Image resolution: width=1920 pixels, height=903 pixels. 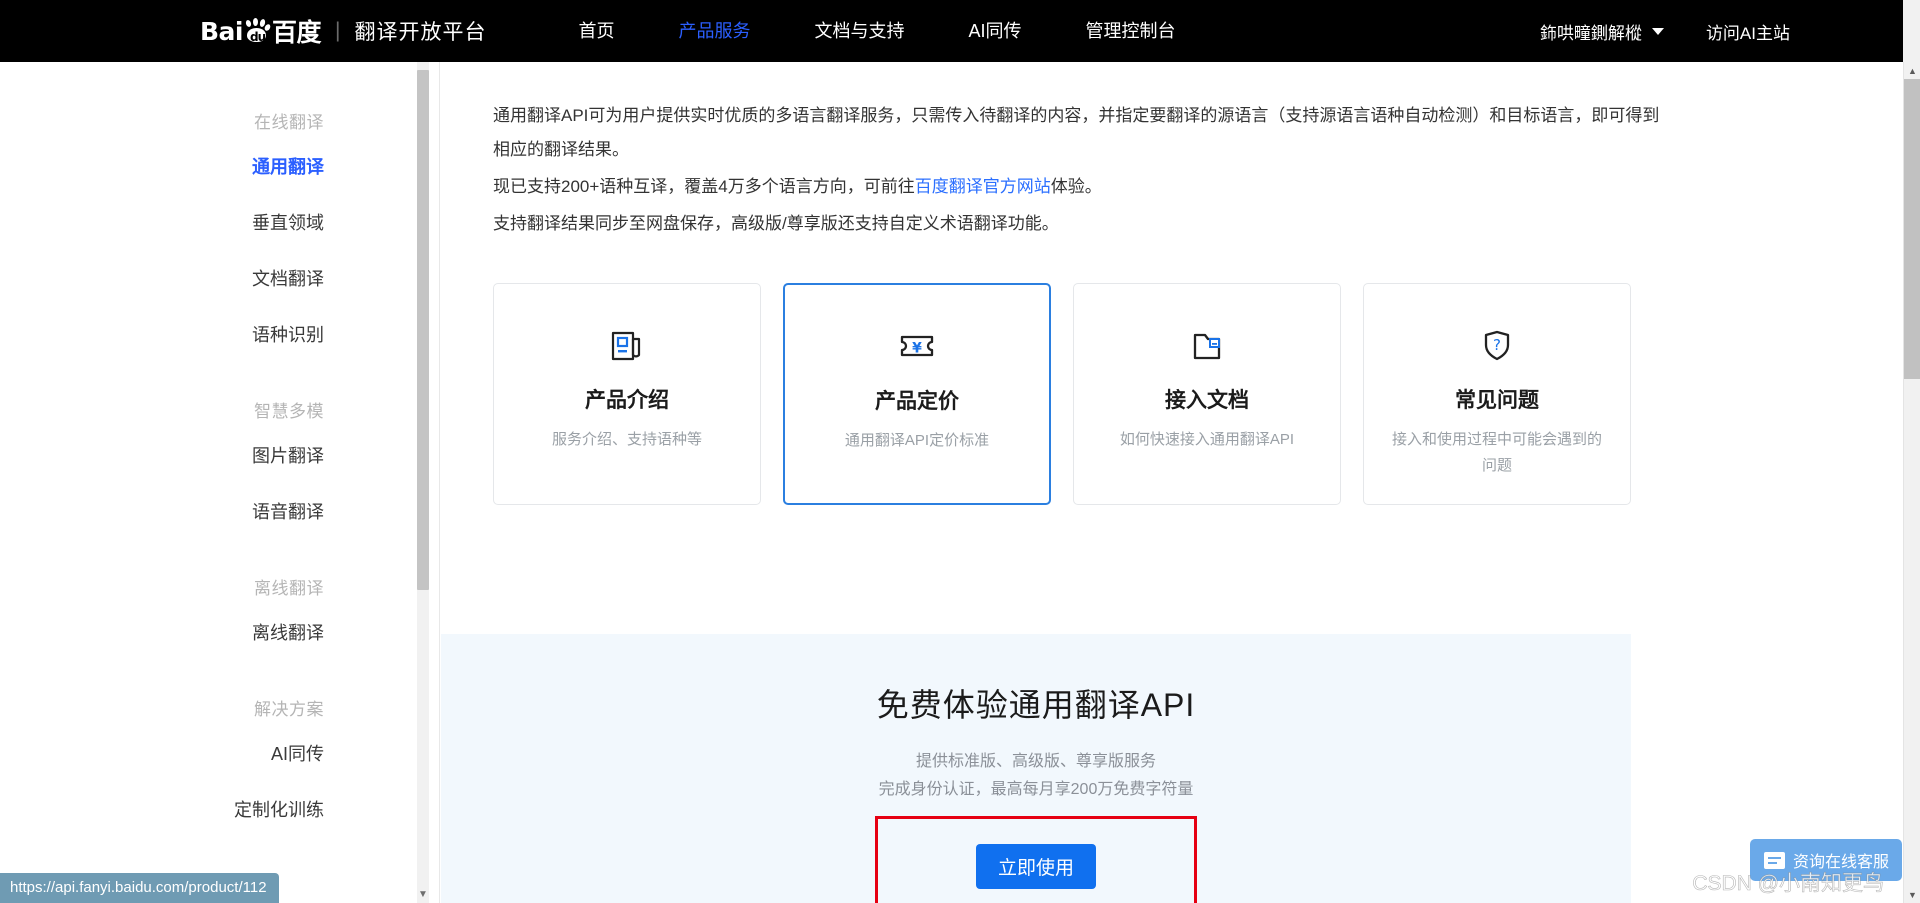 I want to click on use-now-button: 立即使用, so click(x=1036, y=866).